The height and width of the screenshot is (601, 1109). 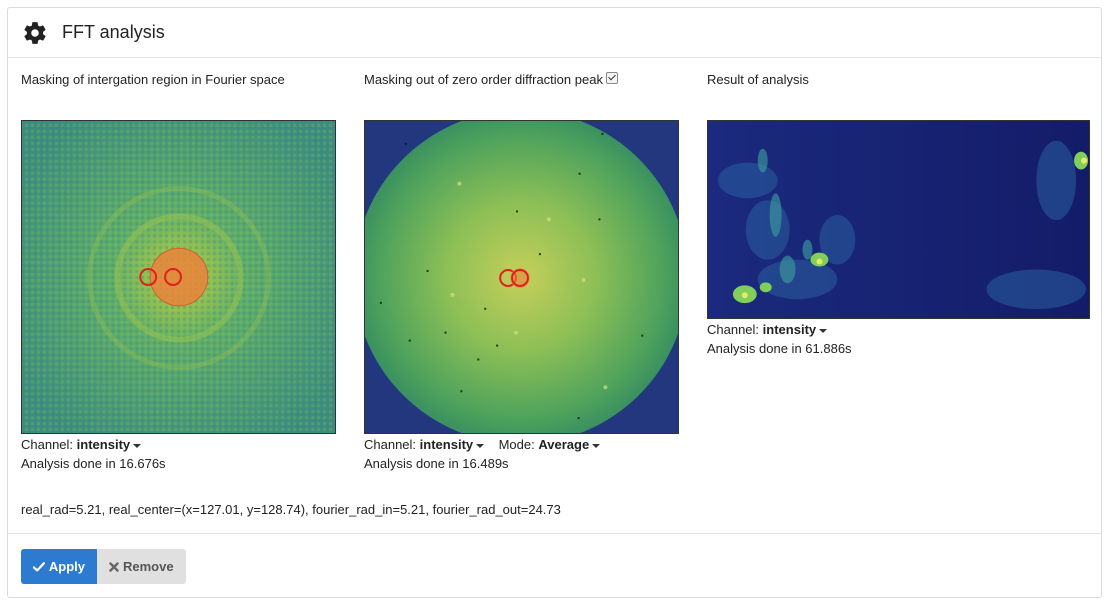 What do you see at coordinates (554, 533) in the screenshot?
I see `footer-divider` at bounding box center [554, 533].